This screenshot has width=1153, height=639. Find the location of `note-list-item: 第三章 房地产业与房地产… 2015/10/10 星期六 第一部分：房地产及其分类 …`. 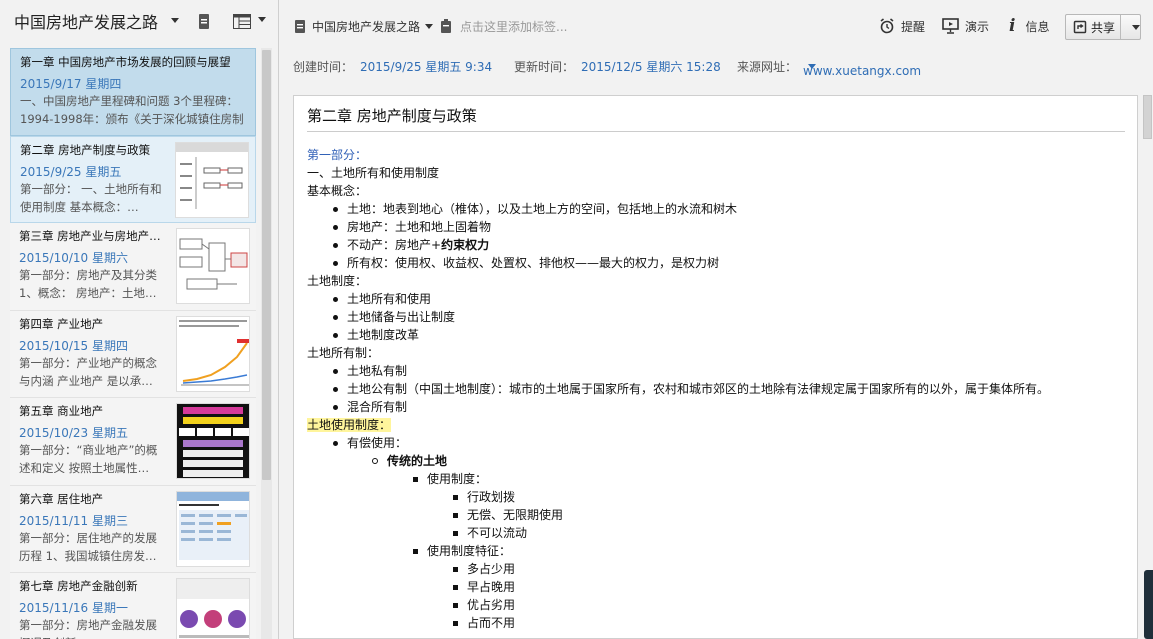

note-list-item: 第三章 房地产业与房地产… 2015/10/10 星期六 第一部分：房地产及其分类 … is located at coordinates (133, 267).